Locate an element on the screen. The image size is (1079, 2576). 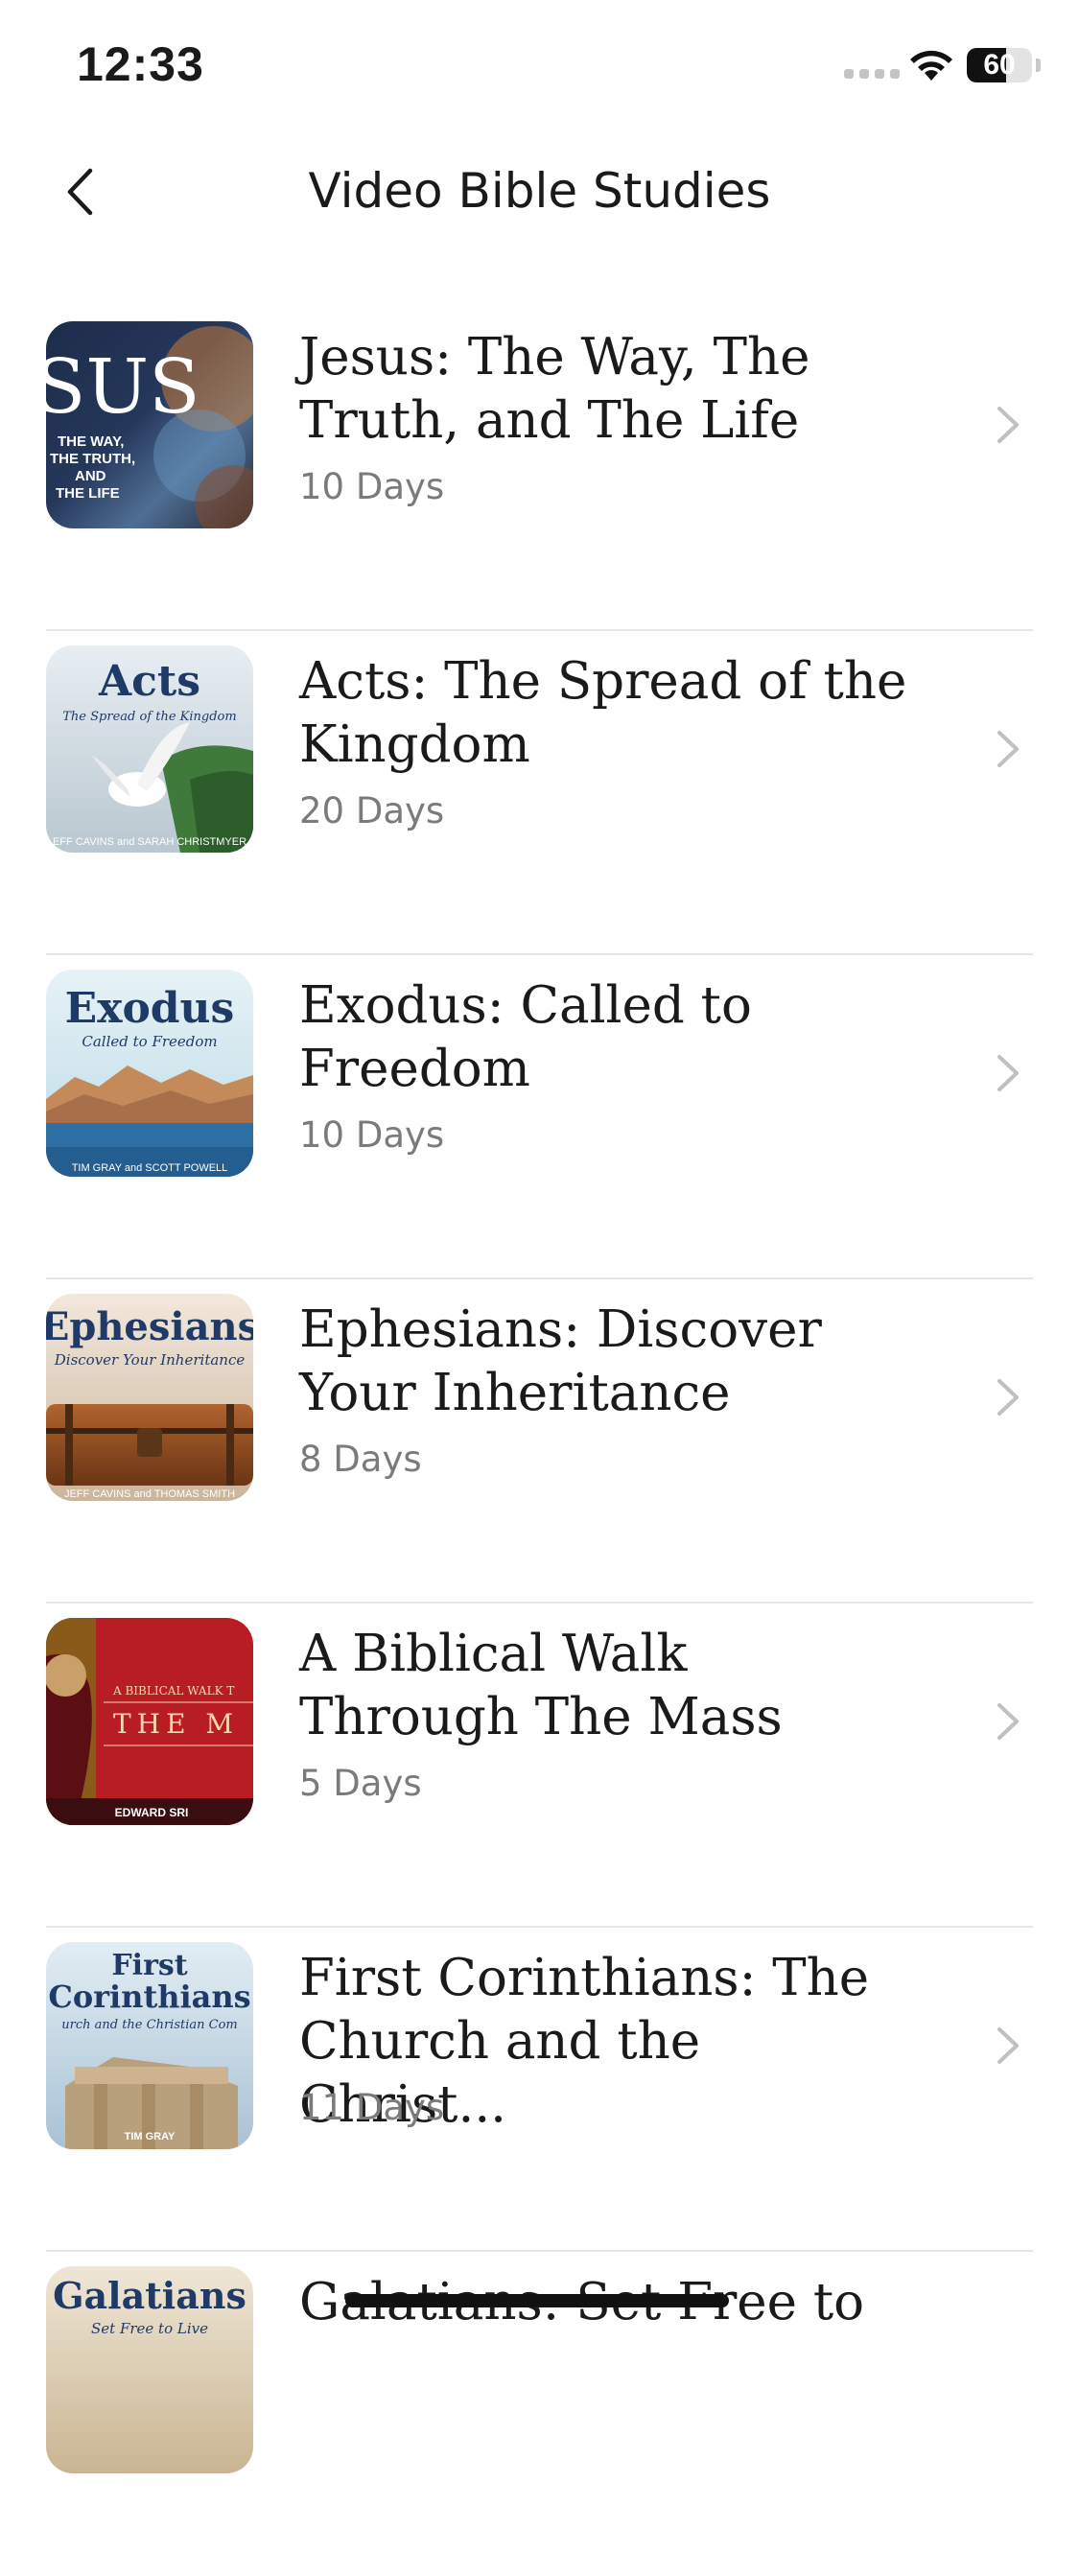
svg-text:EFF CAVINS and SARAH CHRISTMYE: EFF CAVINS and SARAH CHRISTMYER is located at coordinates (149, 842).